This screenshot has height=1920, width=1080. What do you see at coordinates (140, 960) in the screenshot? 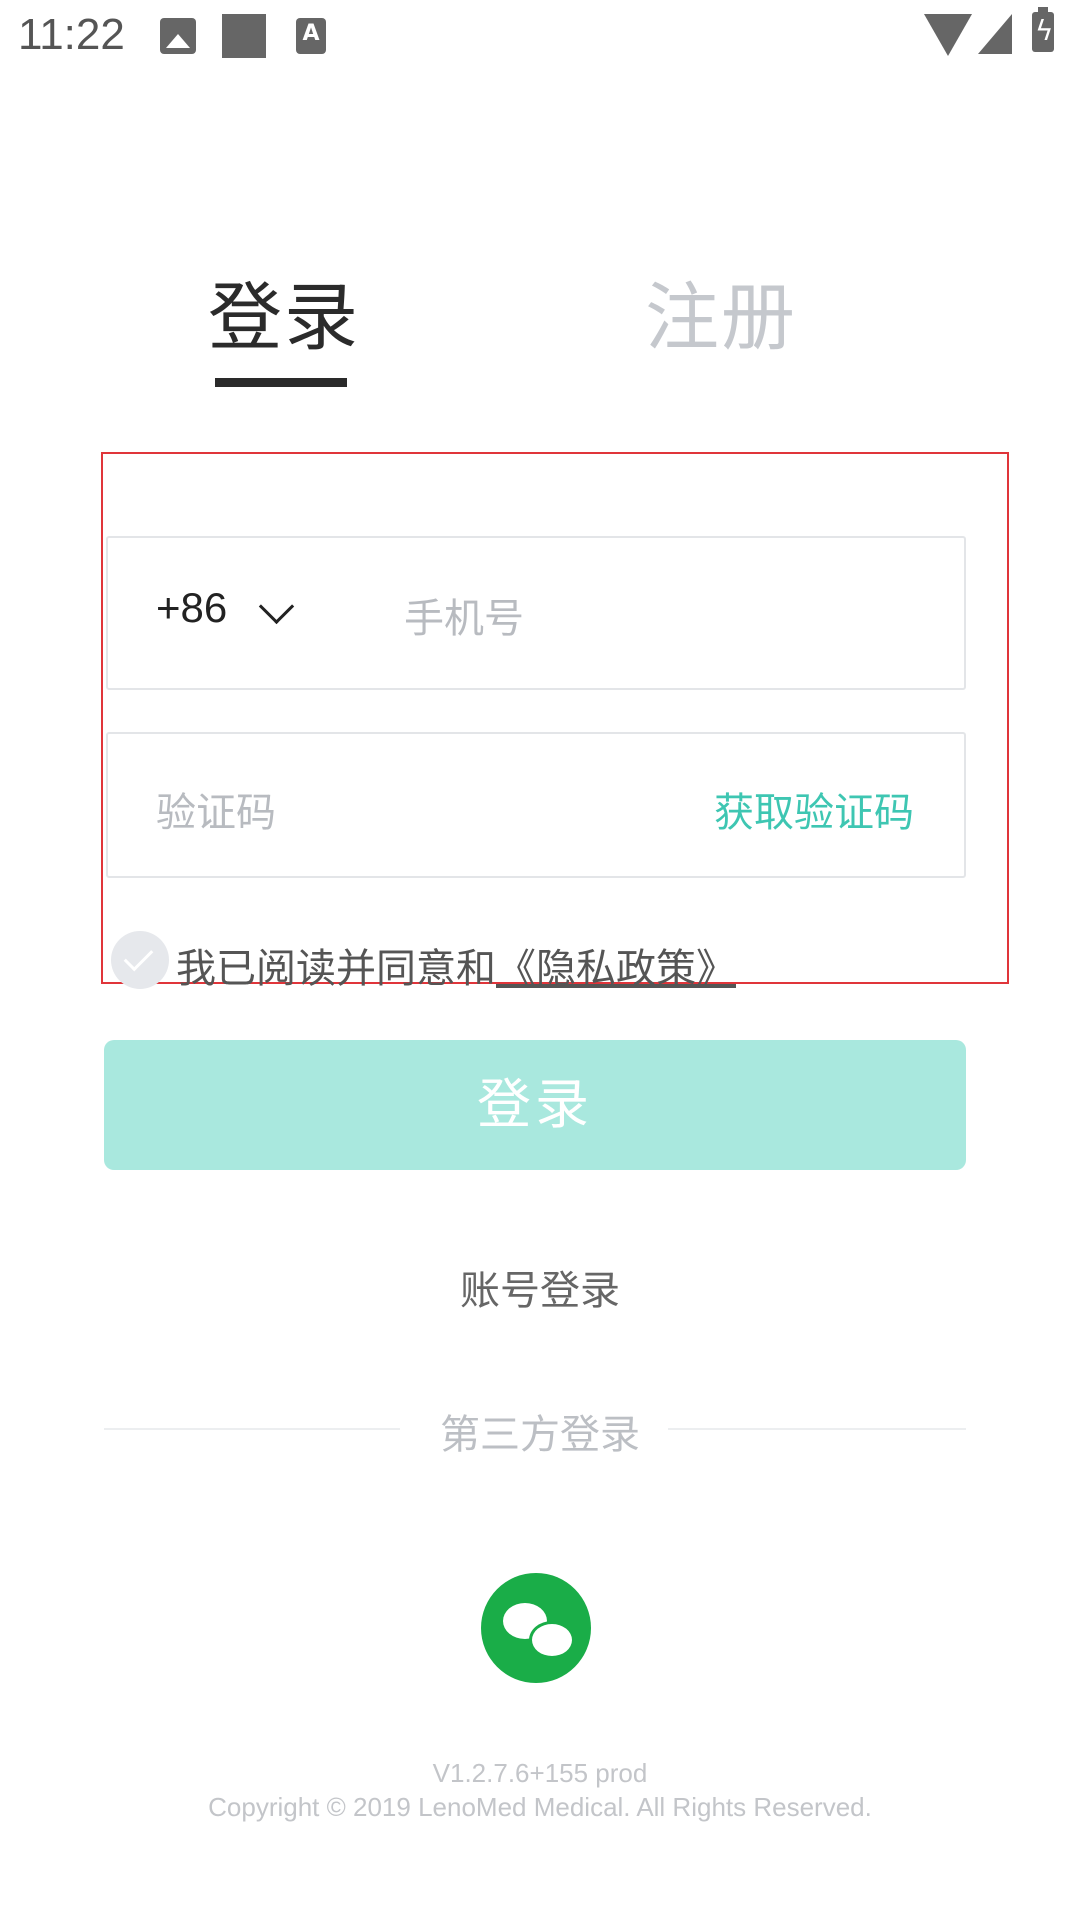
I see `agreement-checkbox` at bounding box center [140, 960].